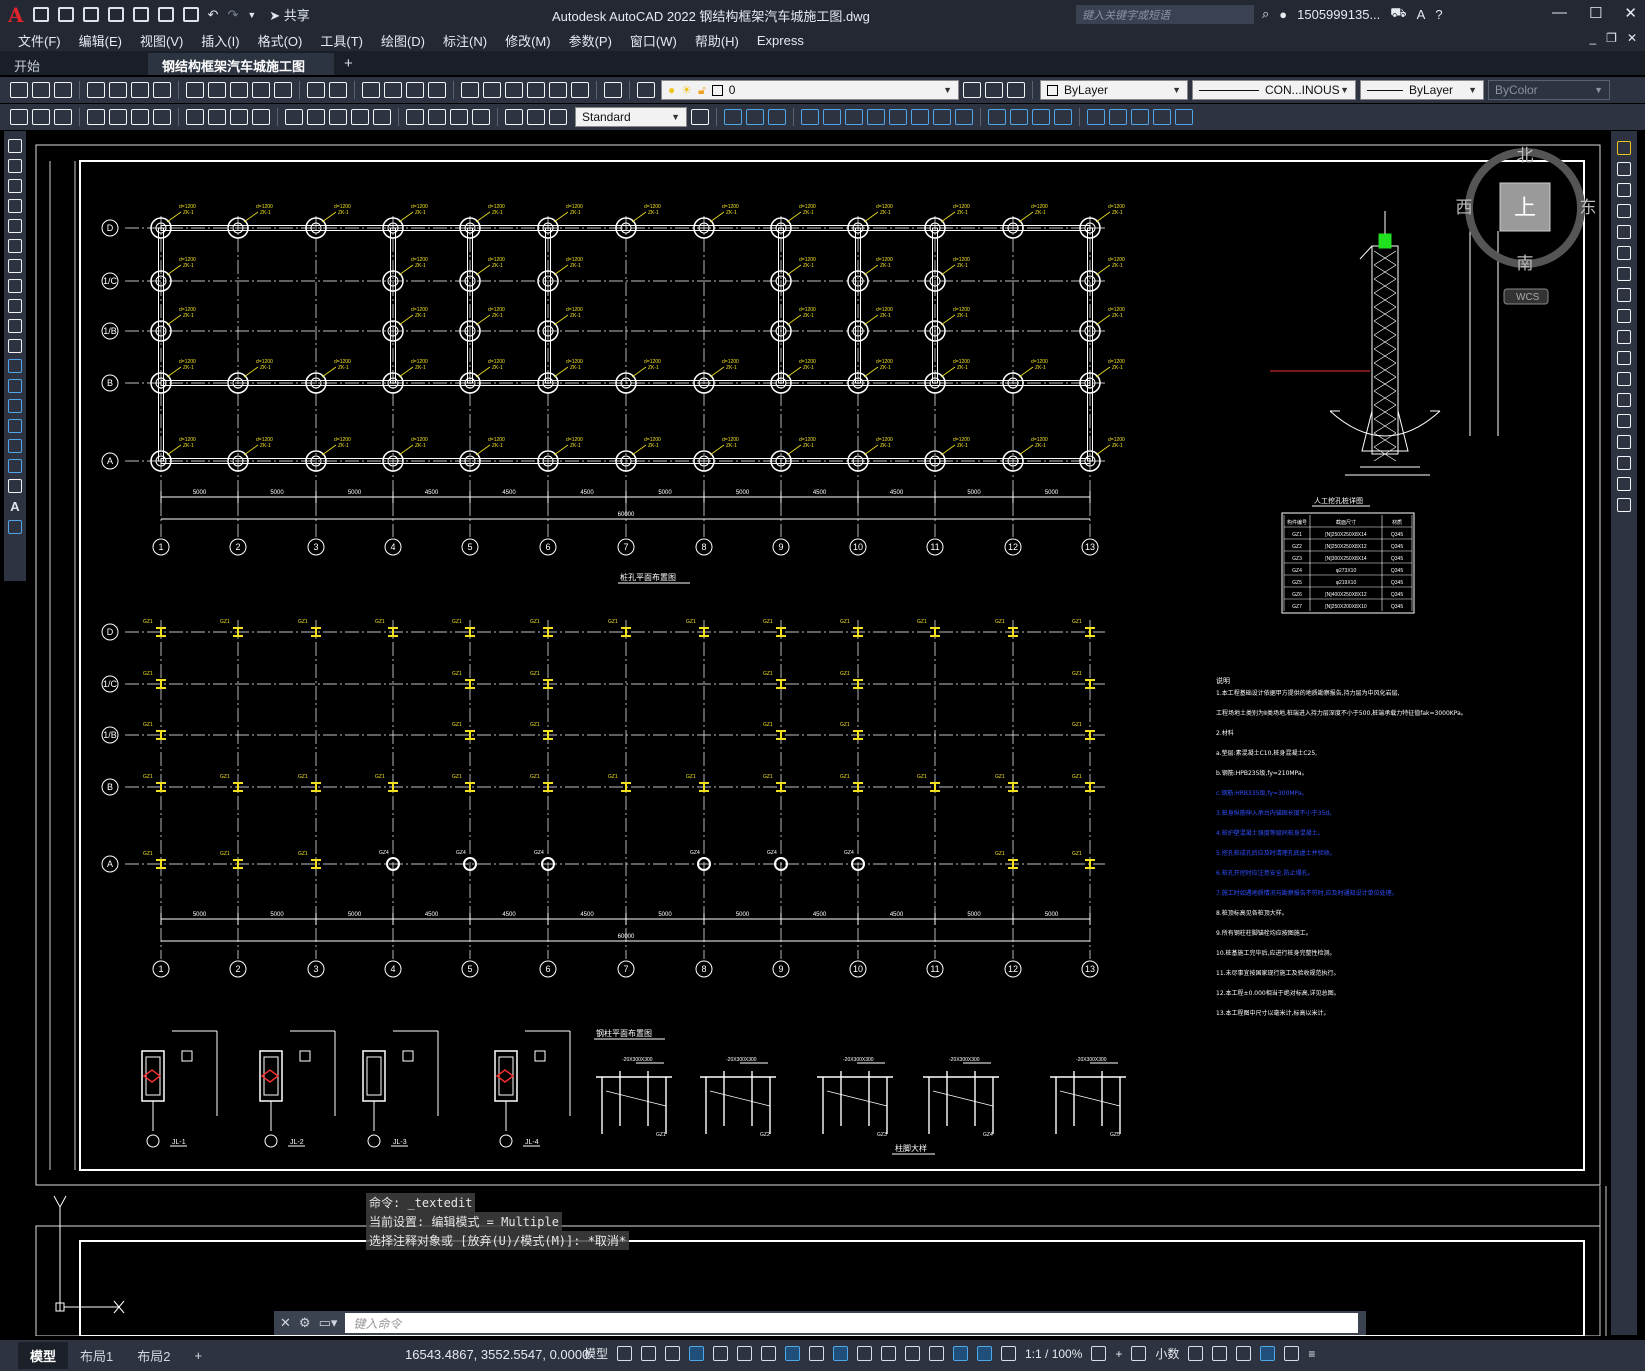 The width and height of the screenshot is (1645, 1371). Describe the element at coordinates (745, 1353) in the screenshot. I see `isodraft-icon` at that location.